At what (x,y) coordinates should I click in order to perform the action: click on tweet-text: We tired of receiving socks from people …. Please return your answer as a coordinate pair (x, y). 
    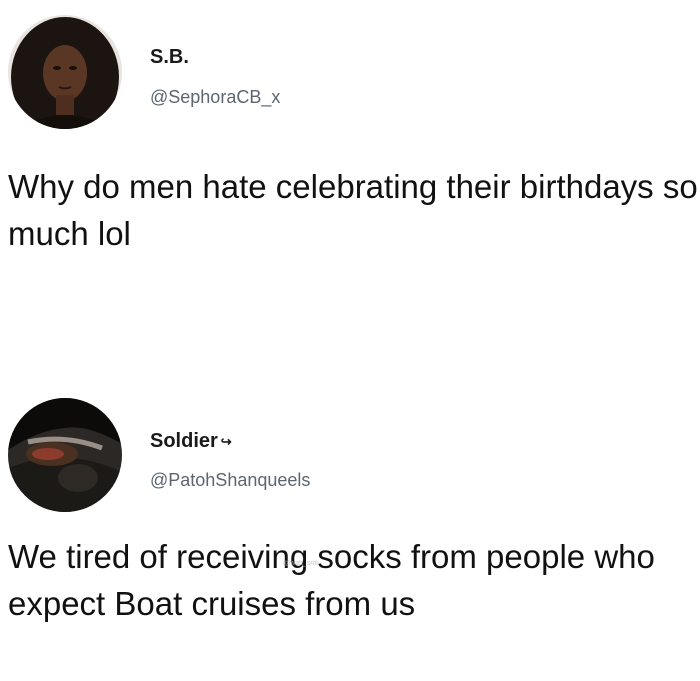
    Looking at the image, I should click on (331, 580).